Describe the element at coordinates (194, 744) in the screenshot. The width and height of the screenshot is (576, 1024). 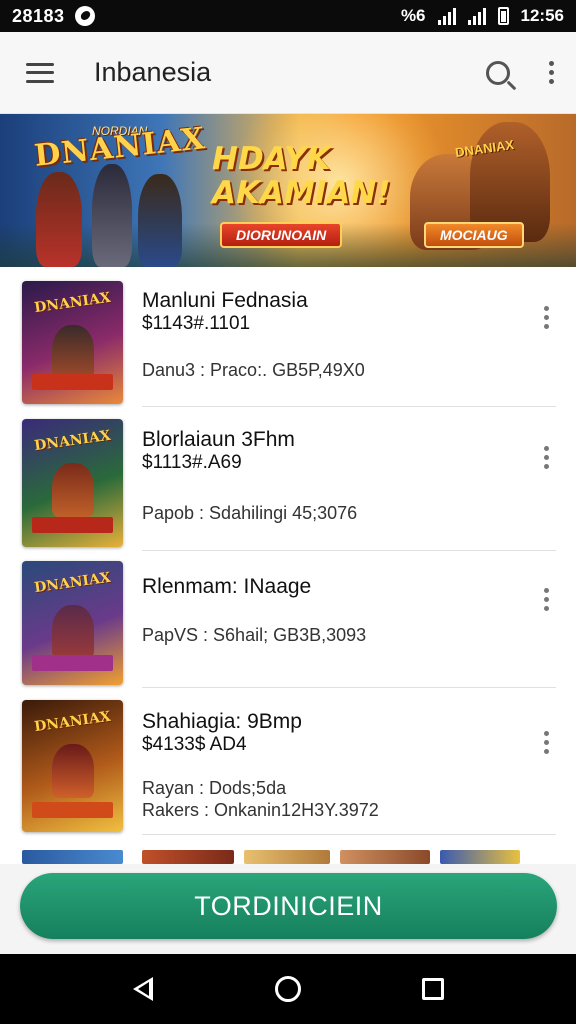
I see `item-price: $4133$ AD4` at that location.